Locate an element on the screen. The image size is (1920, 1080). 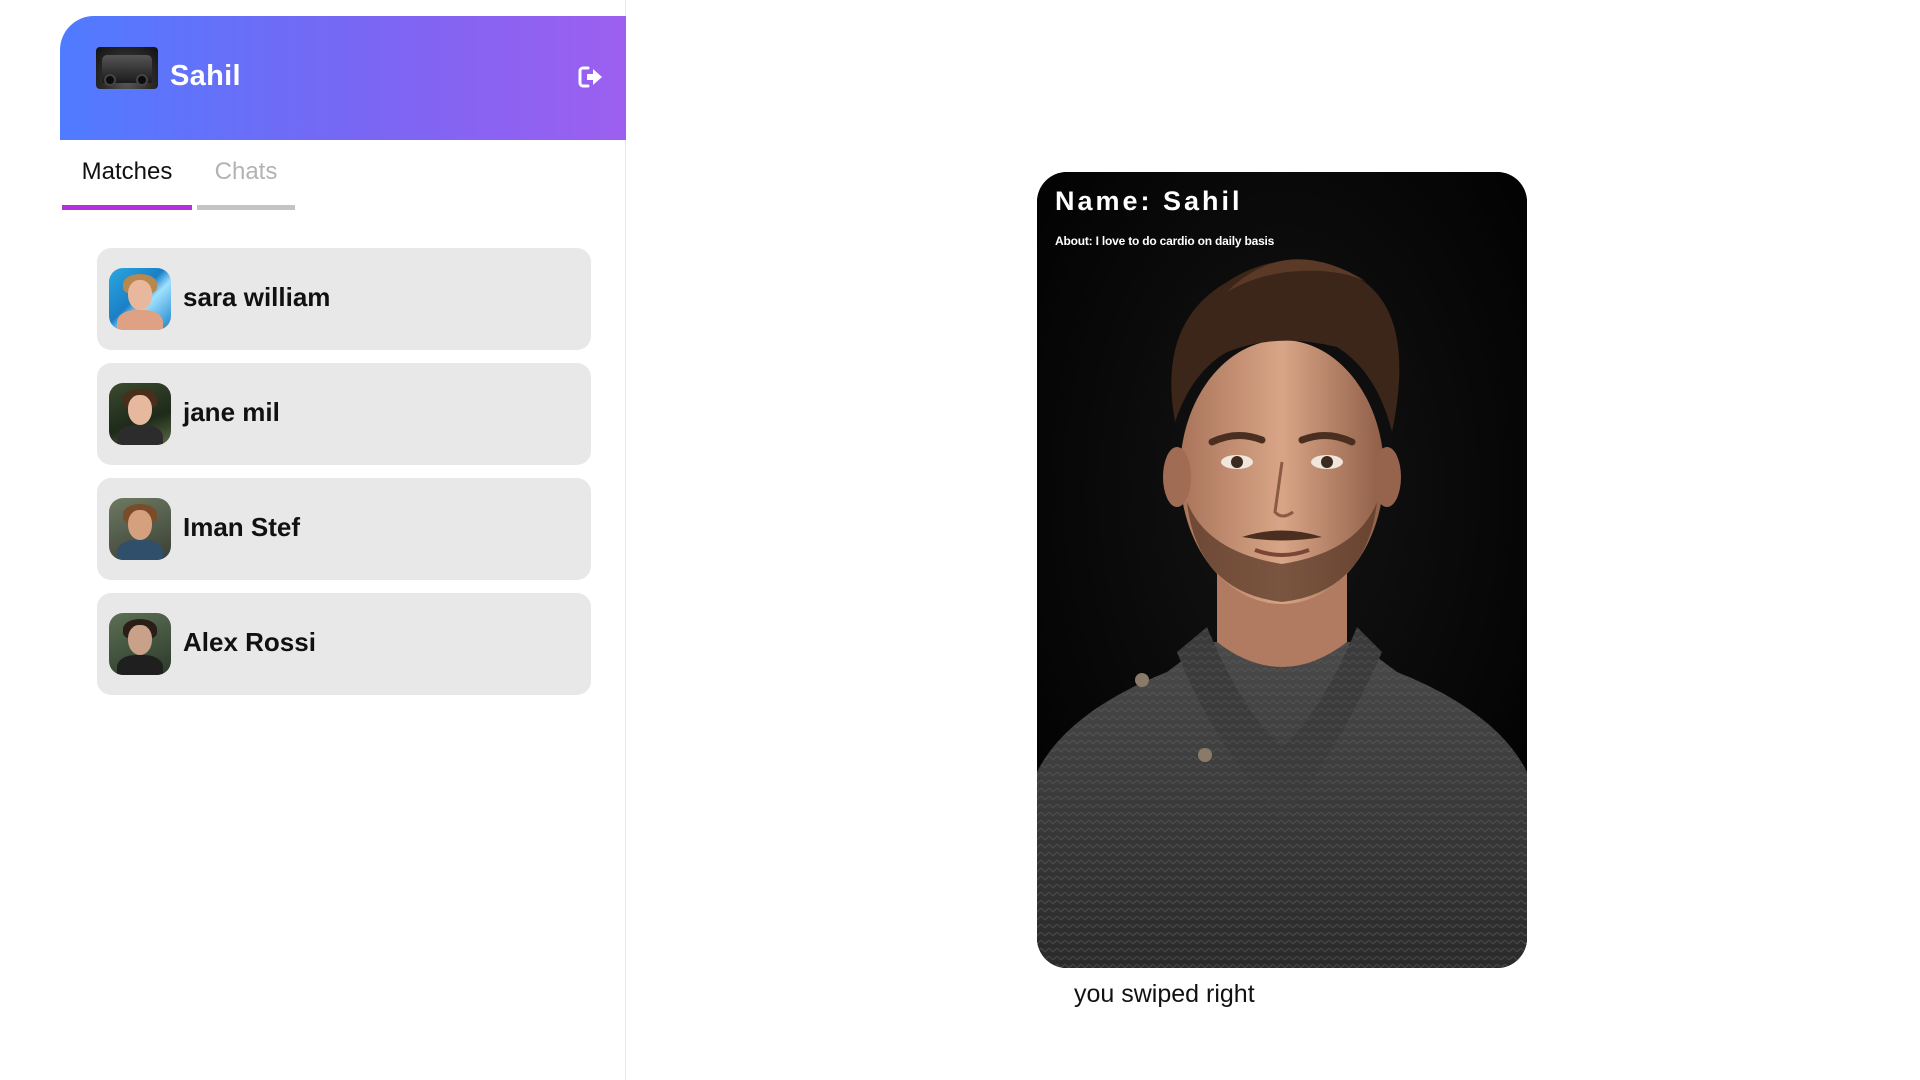
card-name: Name: Sahil is located at coordinates (1149, 201).